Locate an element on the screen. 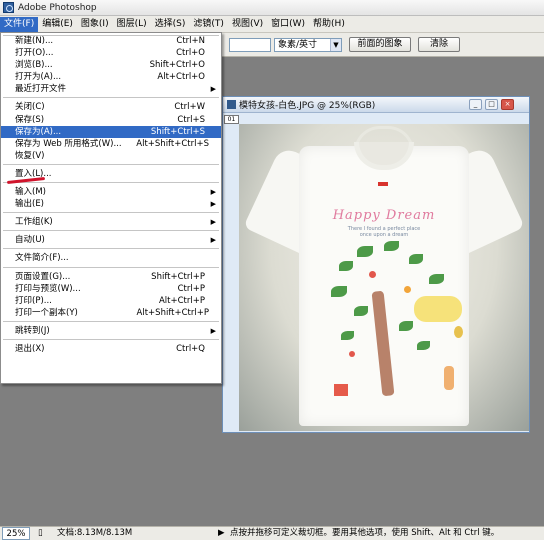  menu-item-close: 关闭(C) Ctrl+W is located at coordinates (111, 107).